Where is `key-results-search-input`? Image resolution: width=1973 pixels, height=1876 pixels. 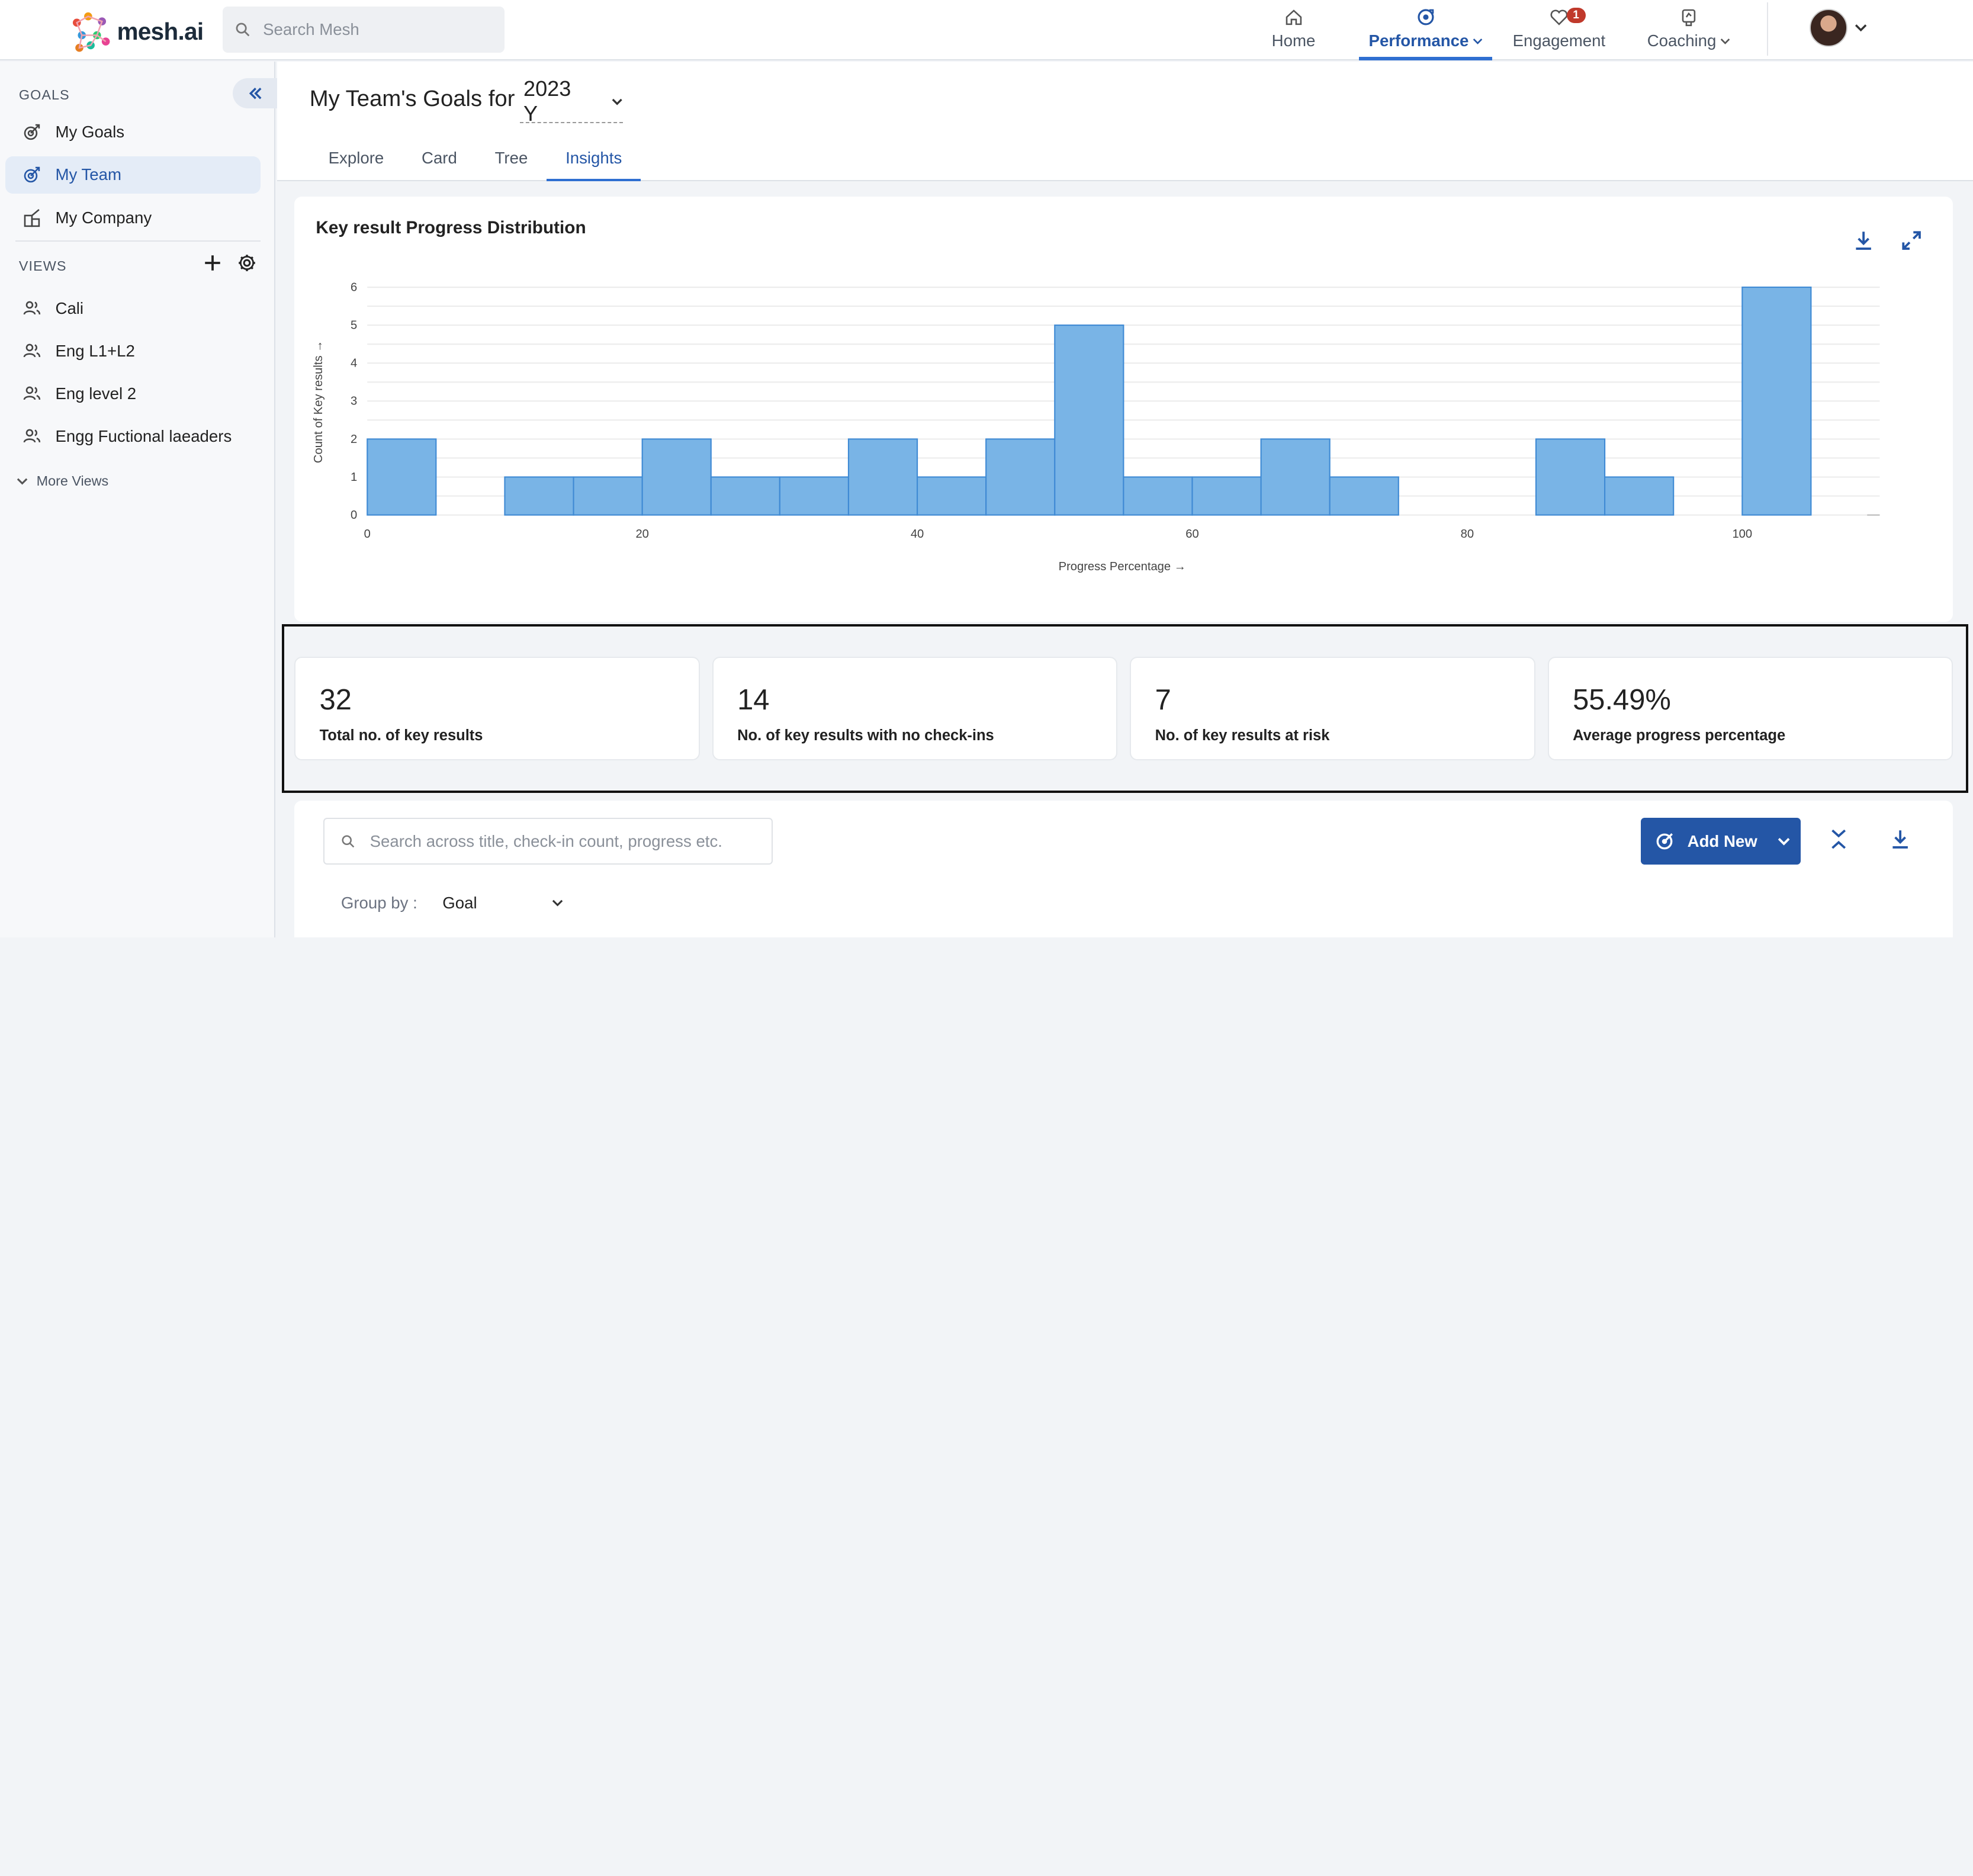
key-results-search-input is located at coordinates (571, 841).